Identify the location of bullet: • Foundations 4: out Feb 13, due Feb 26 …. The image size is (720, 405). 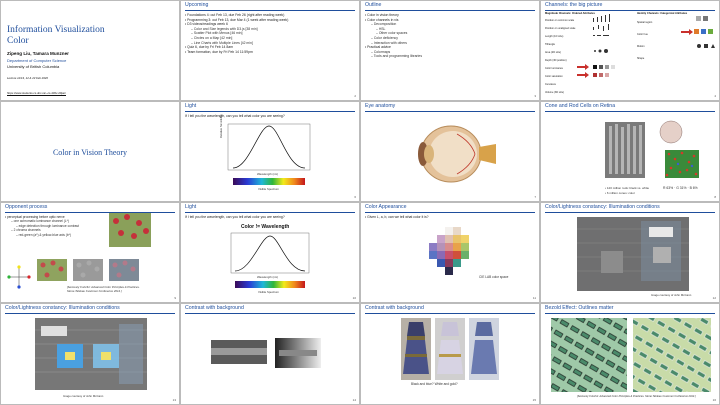
(235, 15).